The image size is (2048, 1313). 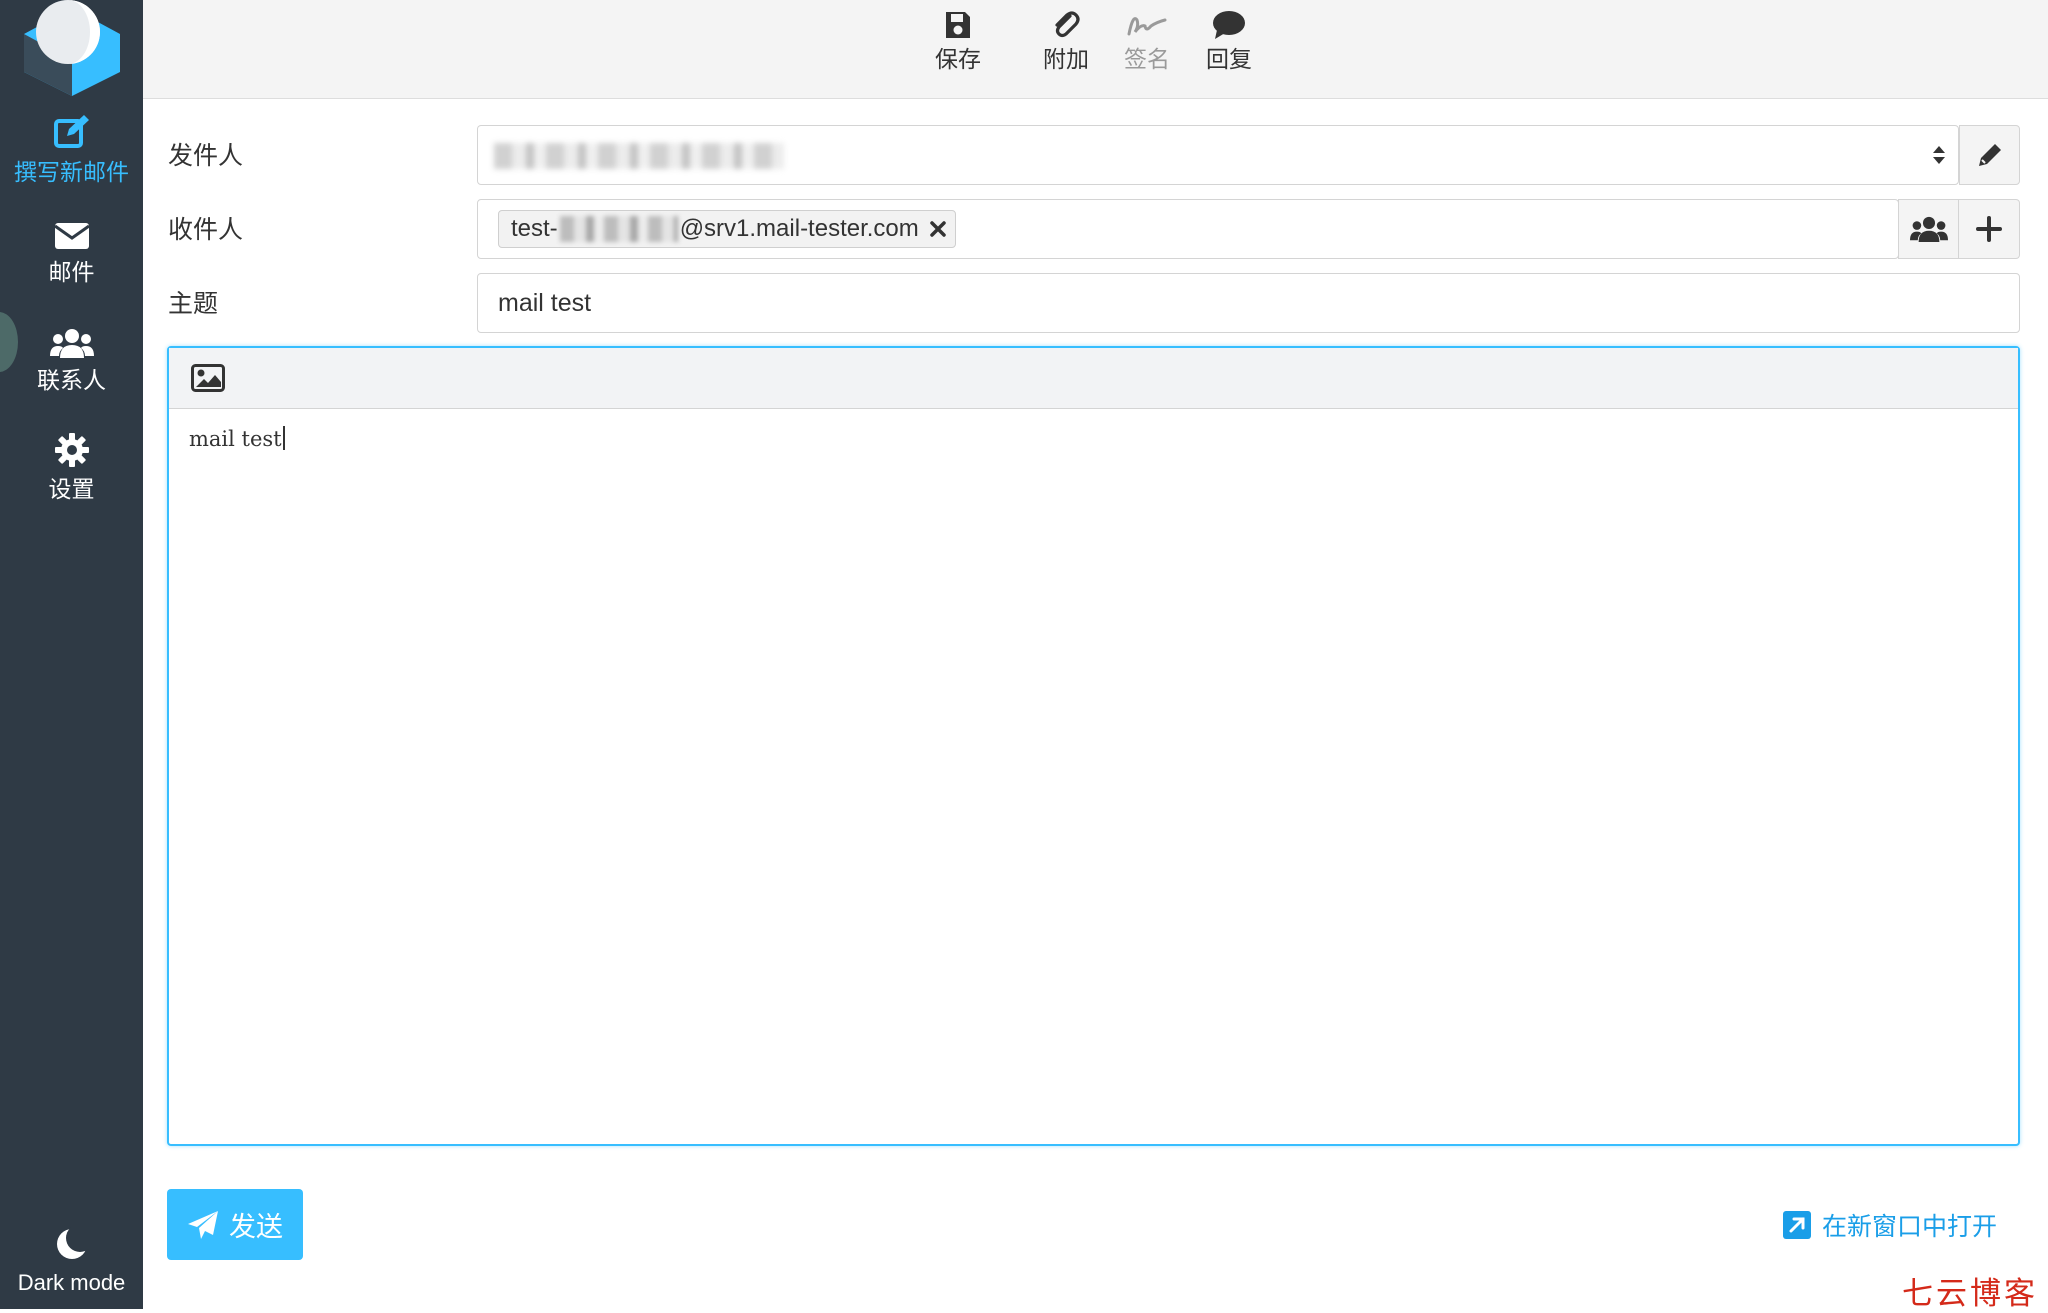 What do you see at coordinates (256, 1227) in the screenshot?
I see `send-label: 发送` at bounding box center [256, 1227].